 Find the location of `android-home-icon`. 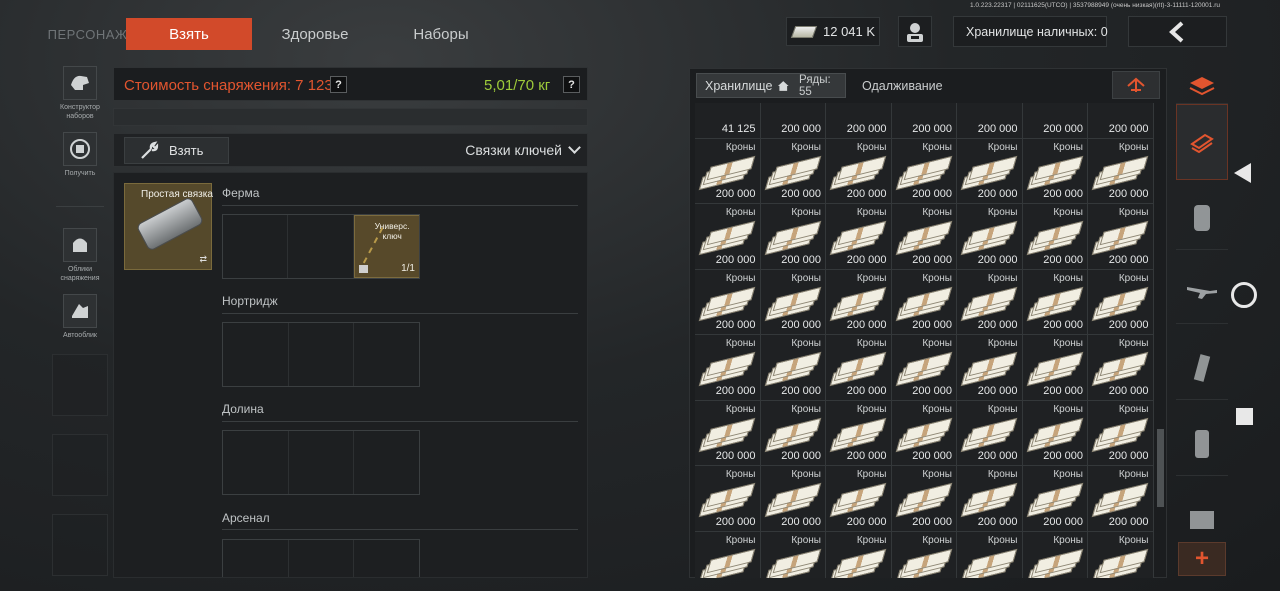

android-home-icon is located at coordinates (1244, 295).